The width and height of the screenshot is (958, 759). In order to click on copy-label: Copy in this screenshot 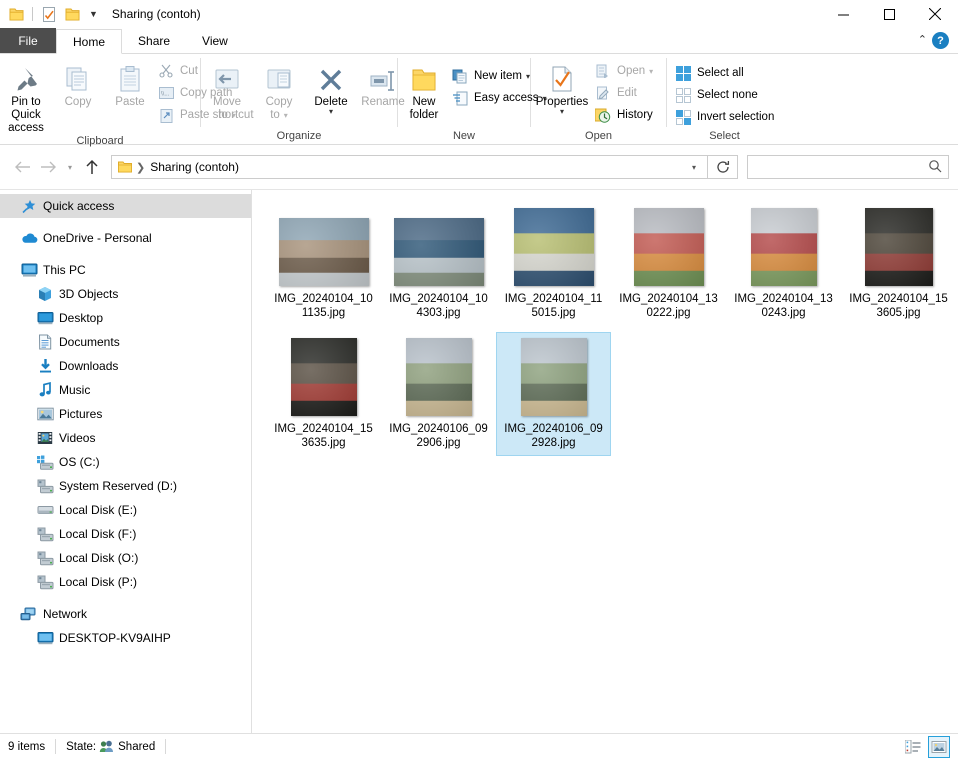, I will do `click(78, 102)`.